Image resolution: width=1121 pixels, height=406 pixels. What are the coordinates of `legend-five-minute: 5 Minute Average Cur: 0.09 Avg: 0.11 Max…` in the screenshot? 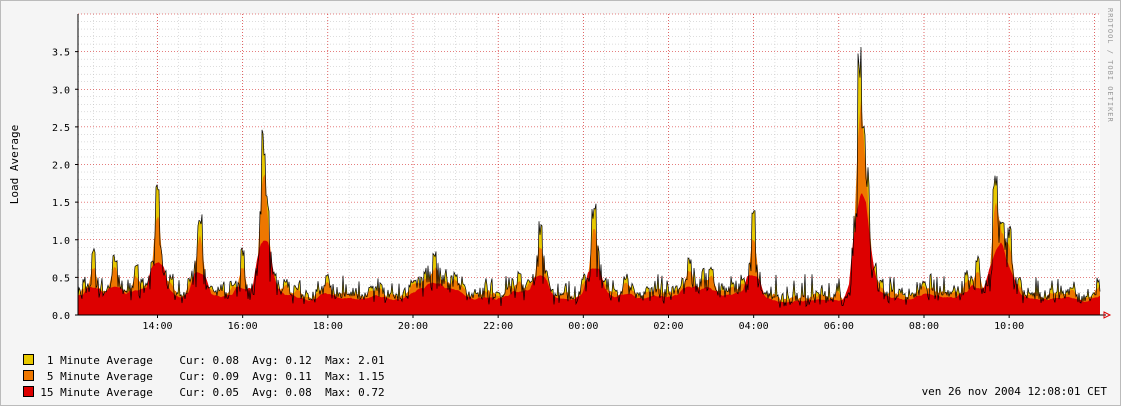 It's located at (197, 369).